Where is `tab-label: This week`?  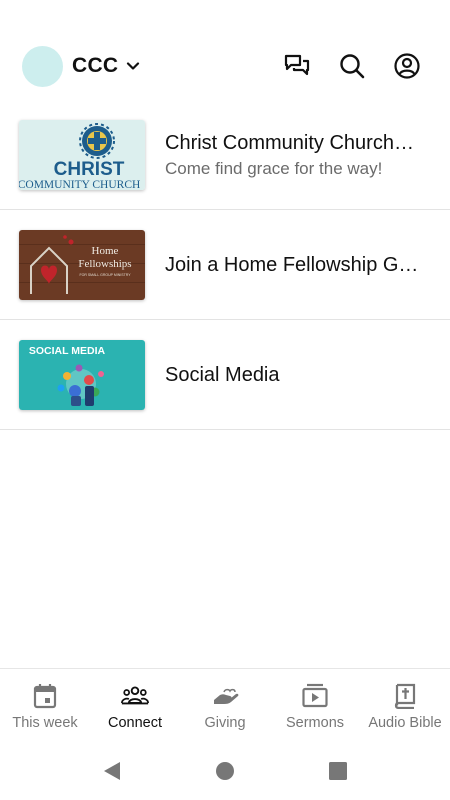
tab-label: This week is located at coordinates (45, 723).